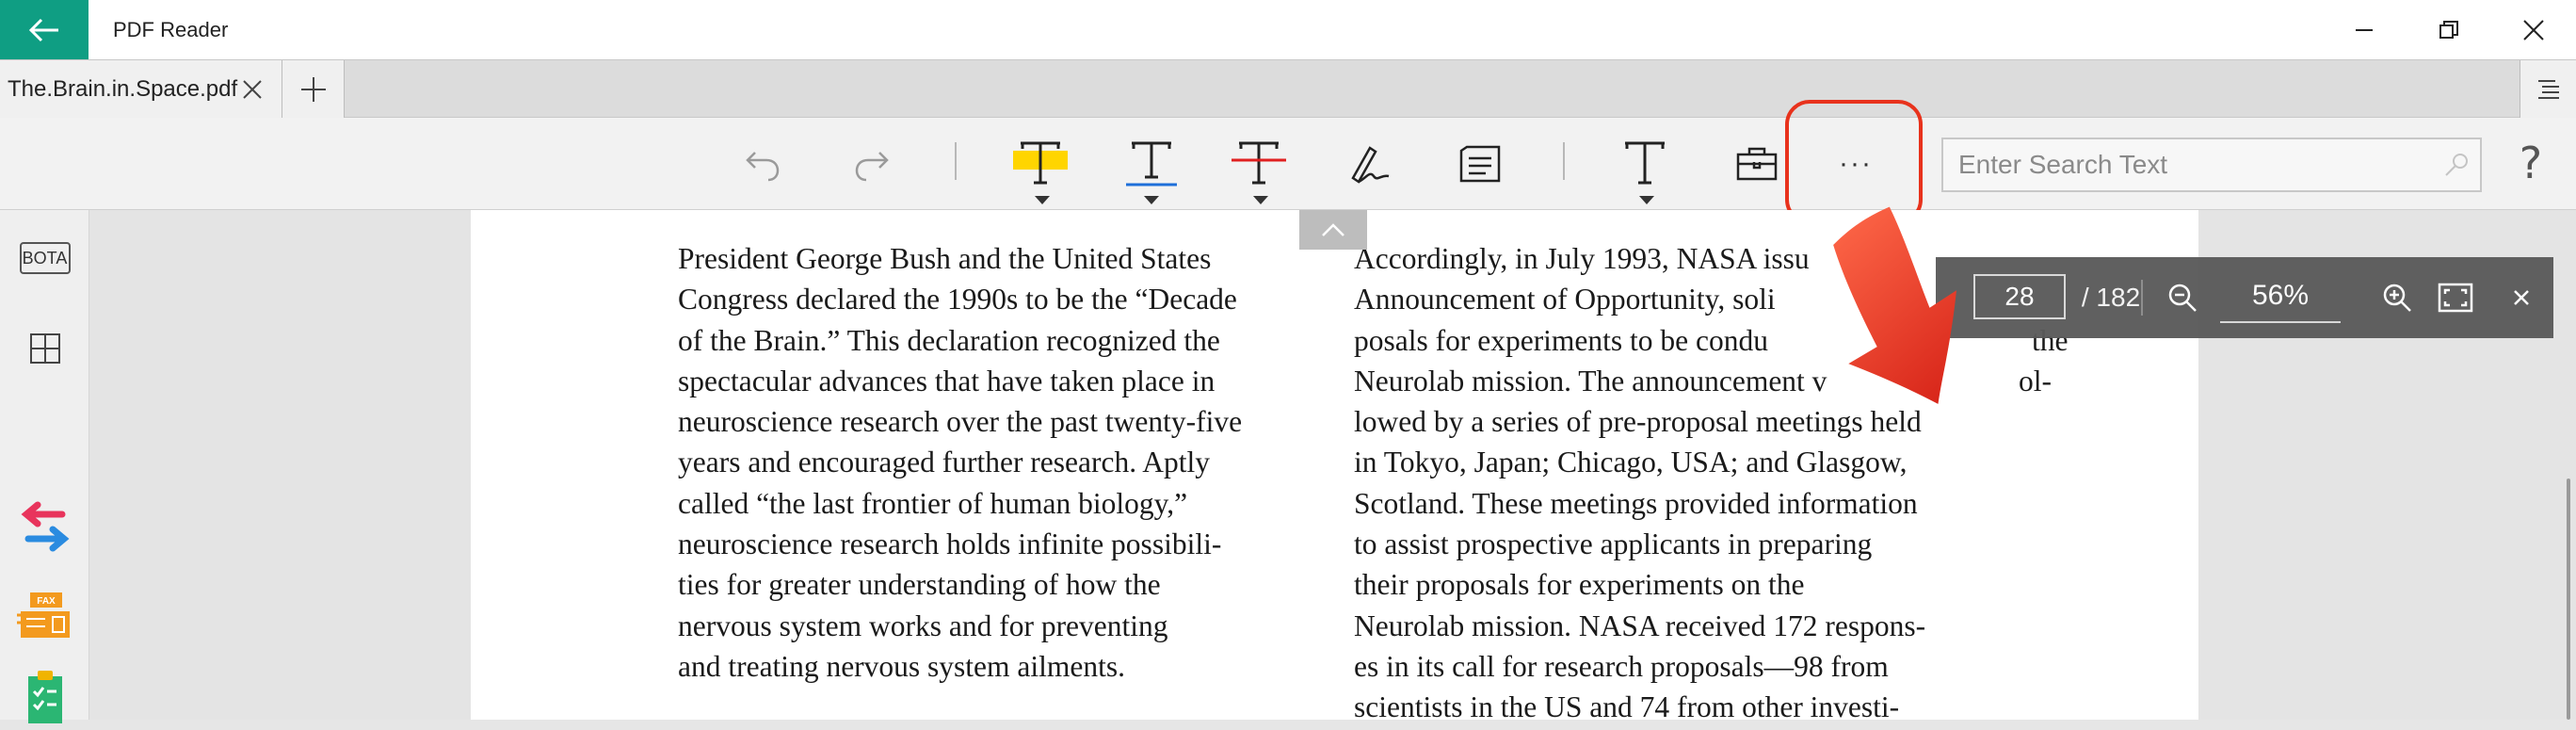  Describe the element at coordinates (1042, 200) in the screenshot. I see `highlight-dropdown-caret` at that location.